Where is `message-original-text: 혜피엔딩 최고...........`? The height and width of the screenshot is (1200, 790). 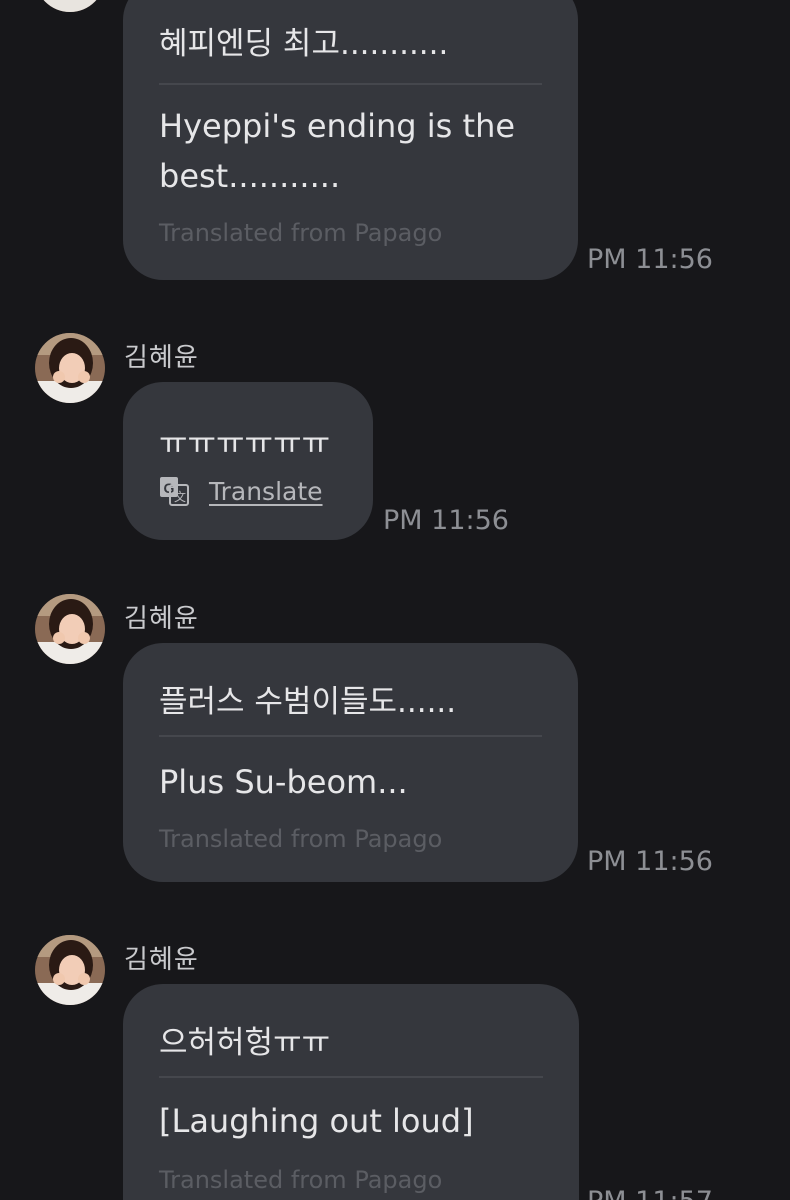
message-original-text: 혜피엔딩 최고........... is located at coordinates (304, 44).